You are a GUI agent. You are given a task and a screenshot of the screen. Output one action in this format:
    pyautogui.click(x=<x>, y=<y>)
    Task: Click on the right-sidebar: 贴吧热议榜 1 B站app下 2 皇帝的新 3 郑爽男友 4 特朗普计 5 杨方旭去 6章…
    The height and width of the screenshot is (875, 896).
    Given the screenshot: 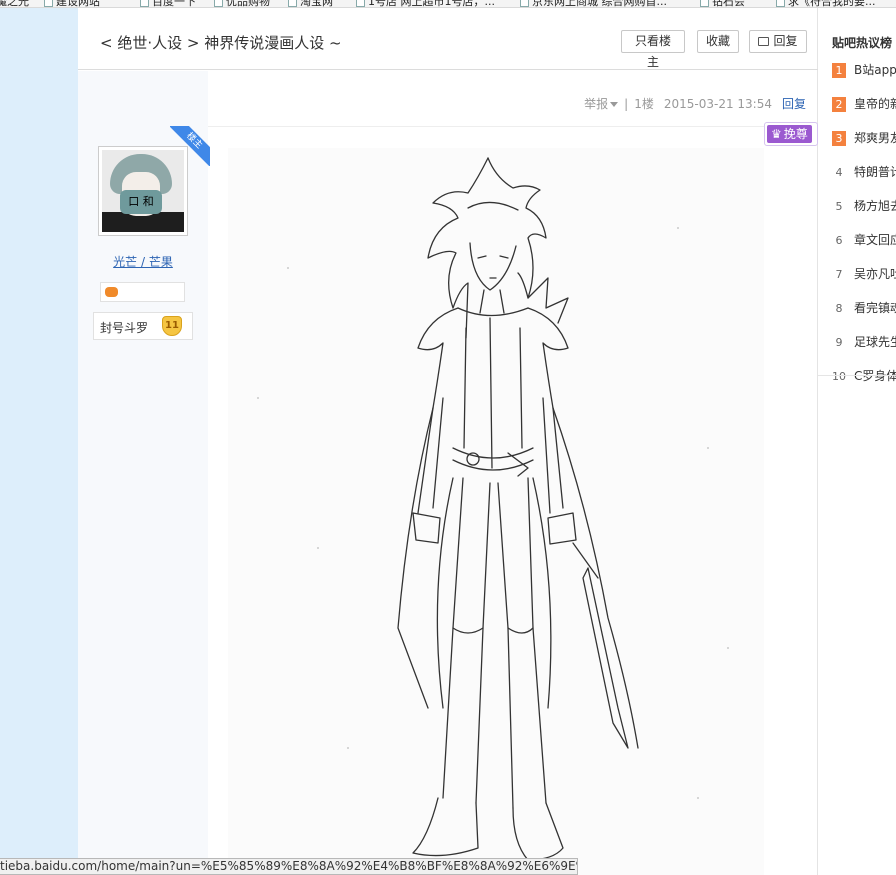 What is the action you would take?
    pyautogui.click(x=857, y=441)
    